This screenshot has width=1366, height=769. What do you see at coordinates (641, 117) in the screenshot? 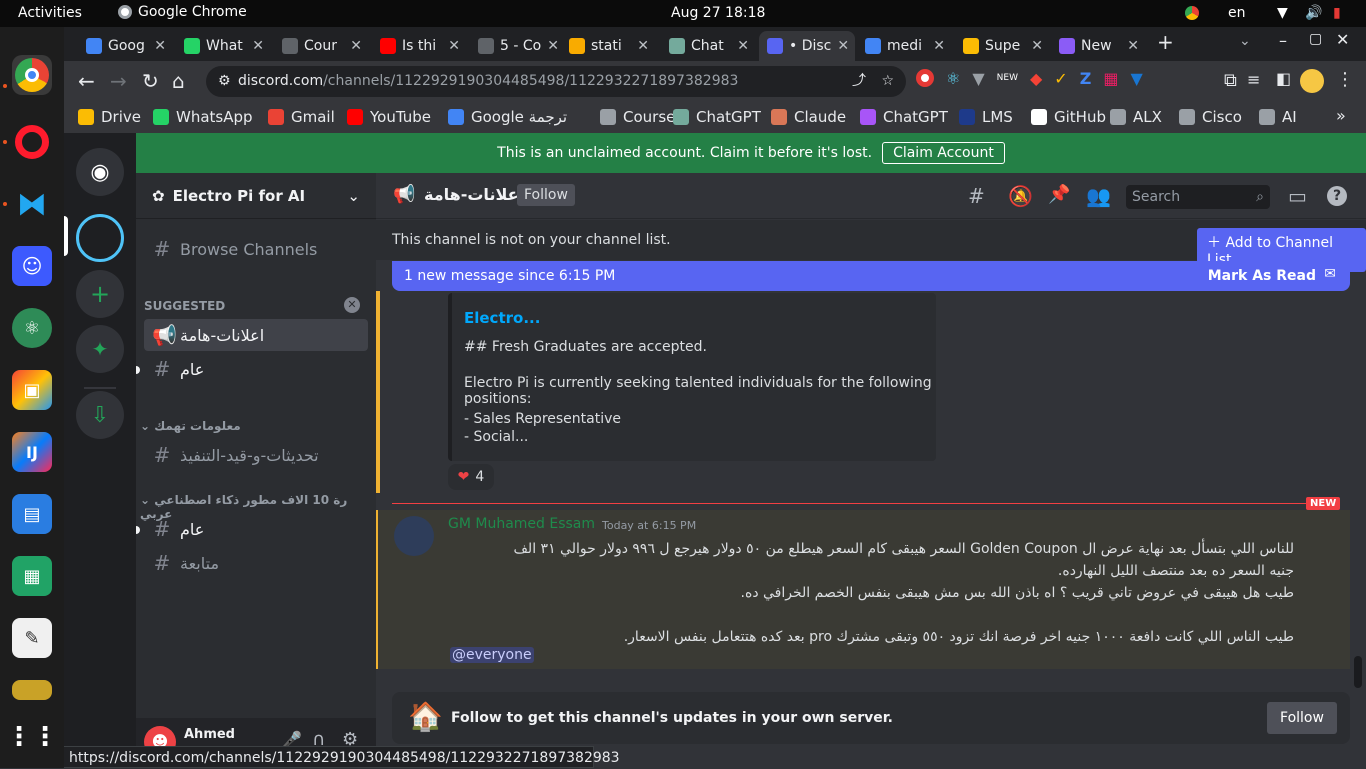
I see `bookmark-item: Courses` at bounding box center [641, 117].